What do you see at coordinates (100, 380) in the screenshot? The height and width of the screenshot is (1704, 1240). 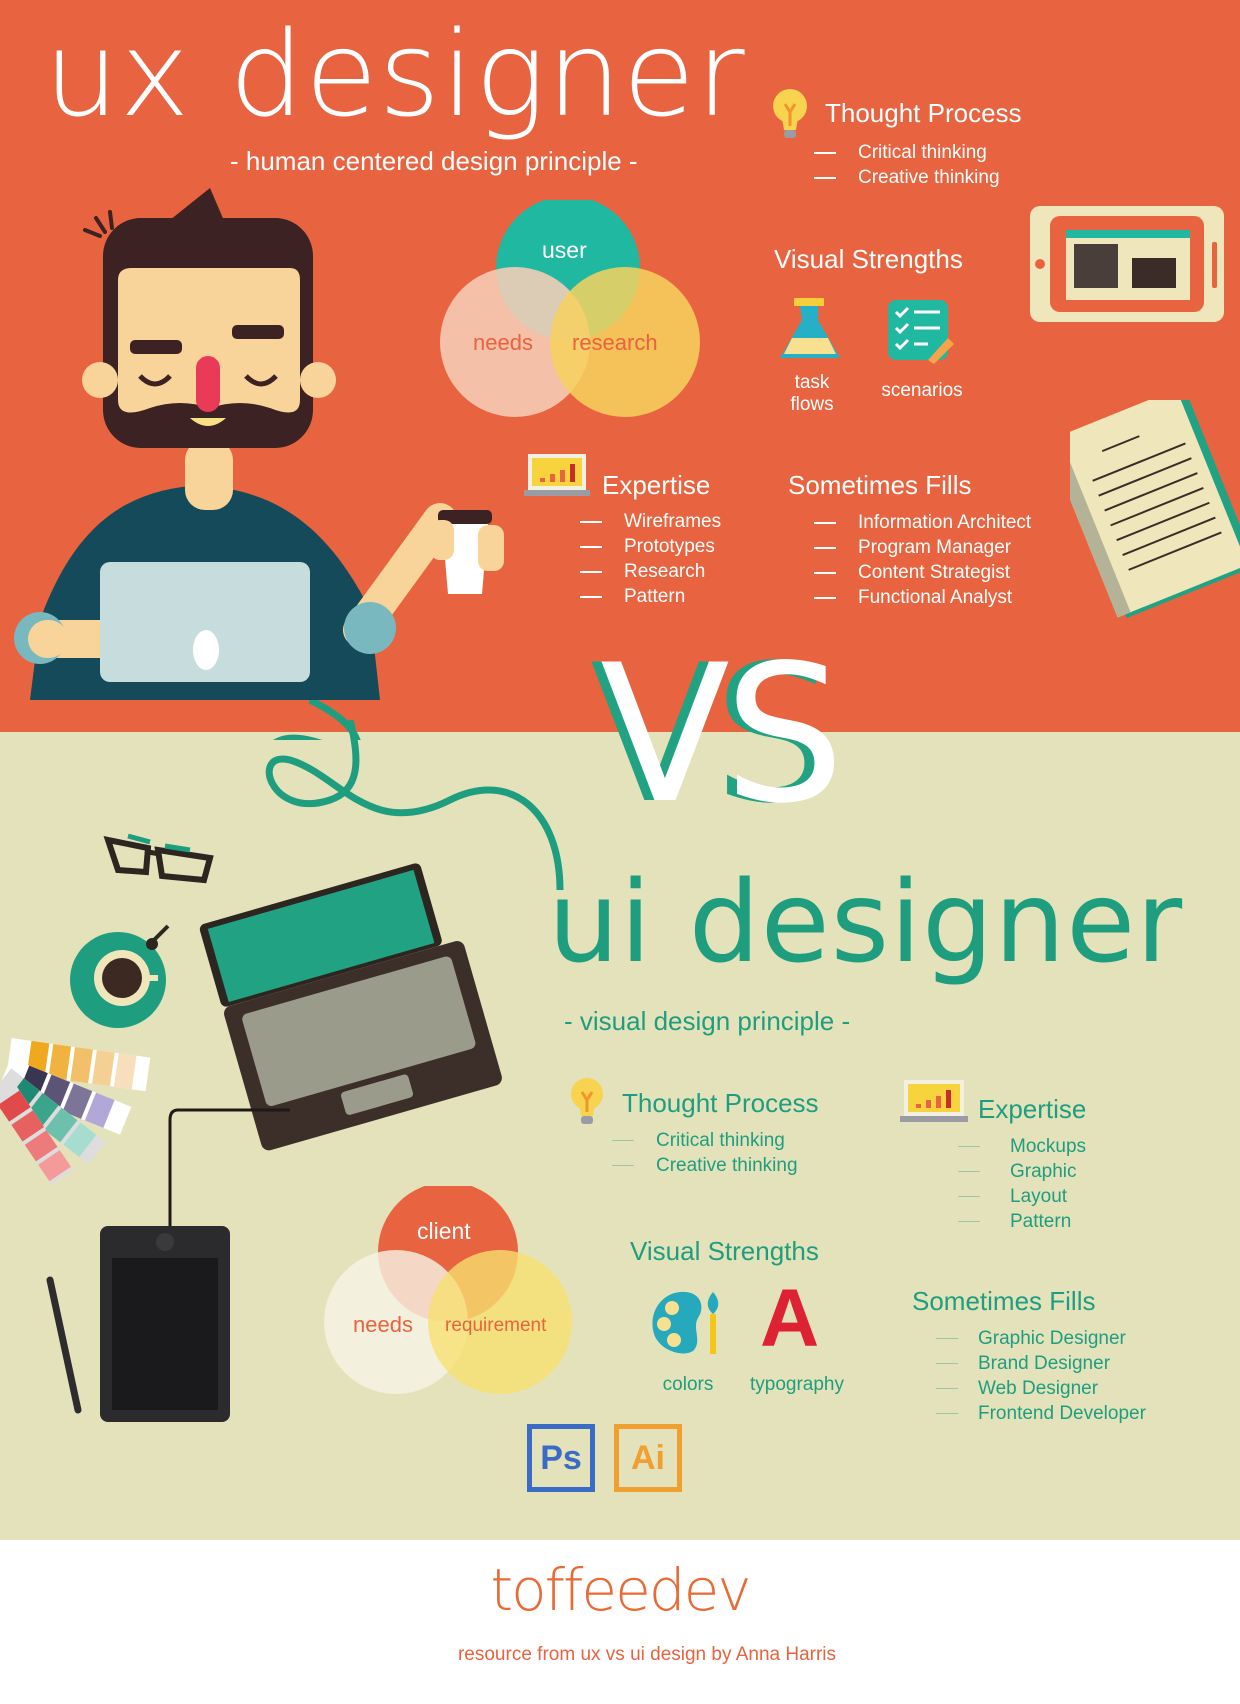 I see `left-ear` at bounding box center [100, 380].